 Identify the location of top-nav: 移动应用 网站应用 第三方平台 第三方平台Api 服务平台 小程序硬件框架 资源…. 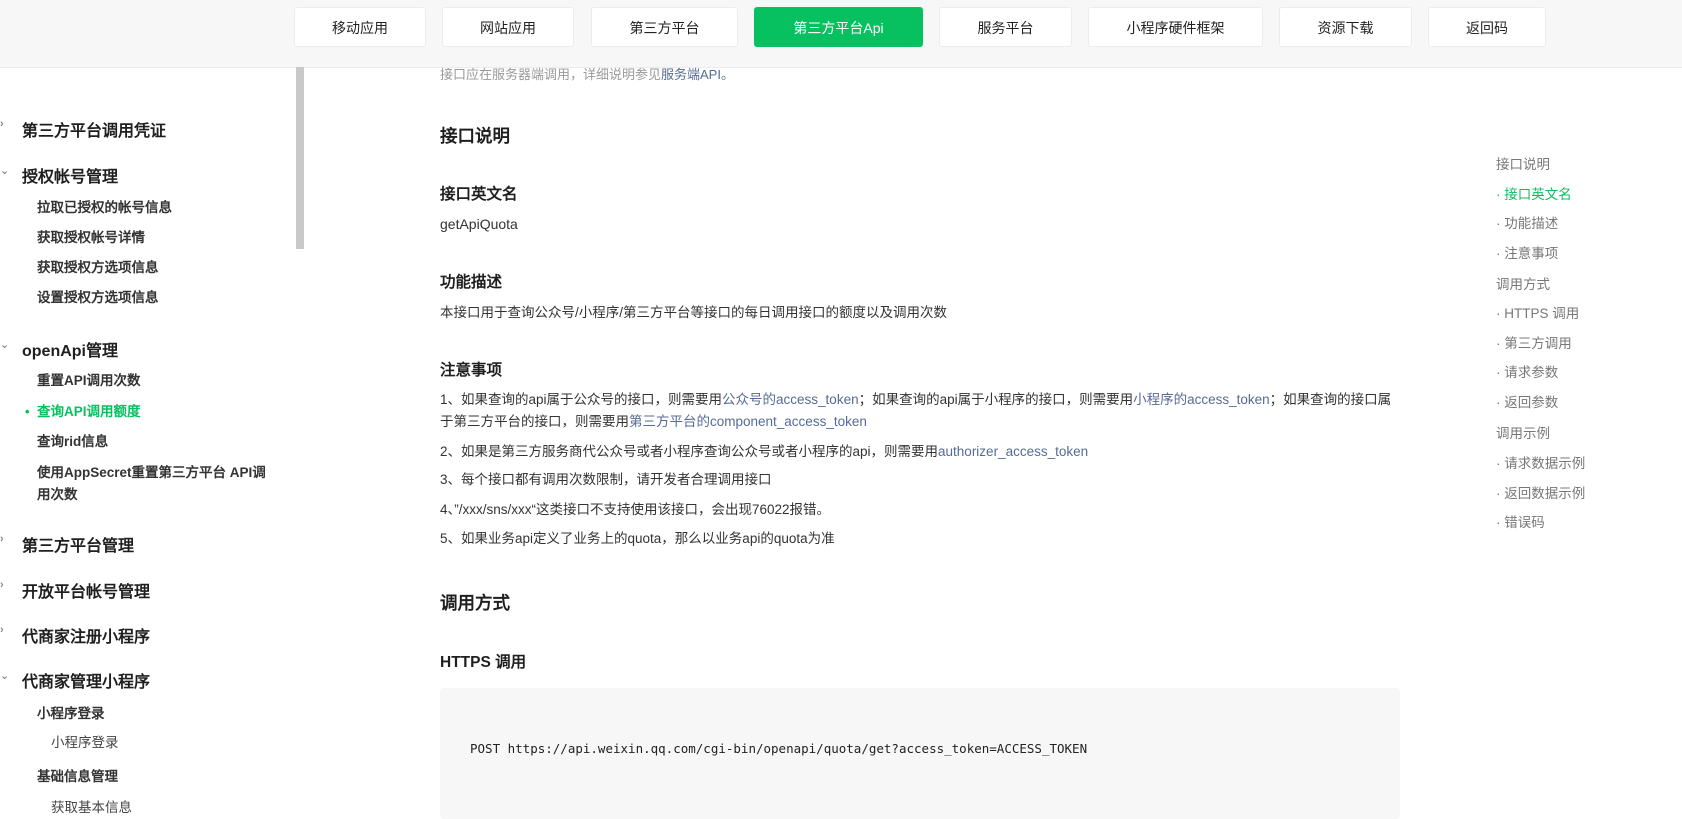
(841, 34).